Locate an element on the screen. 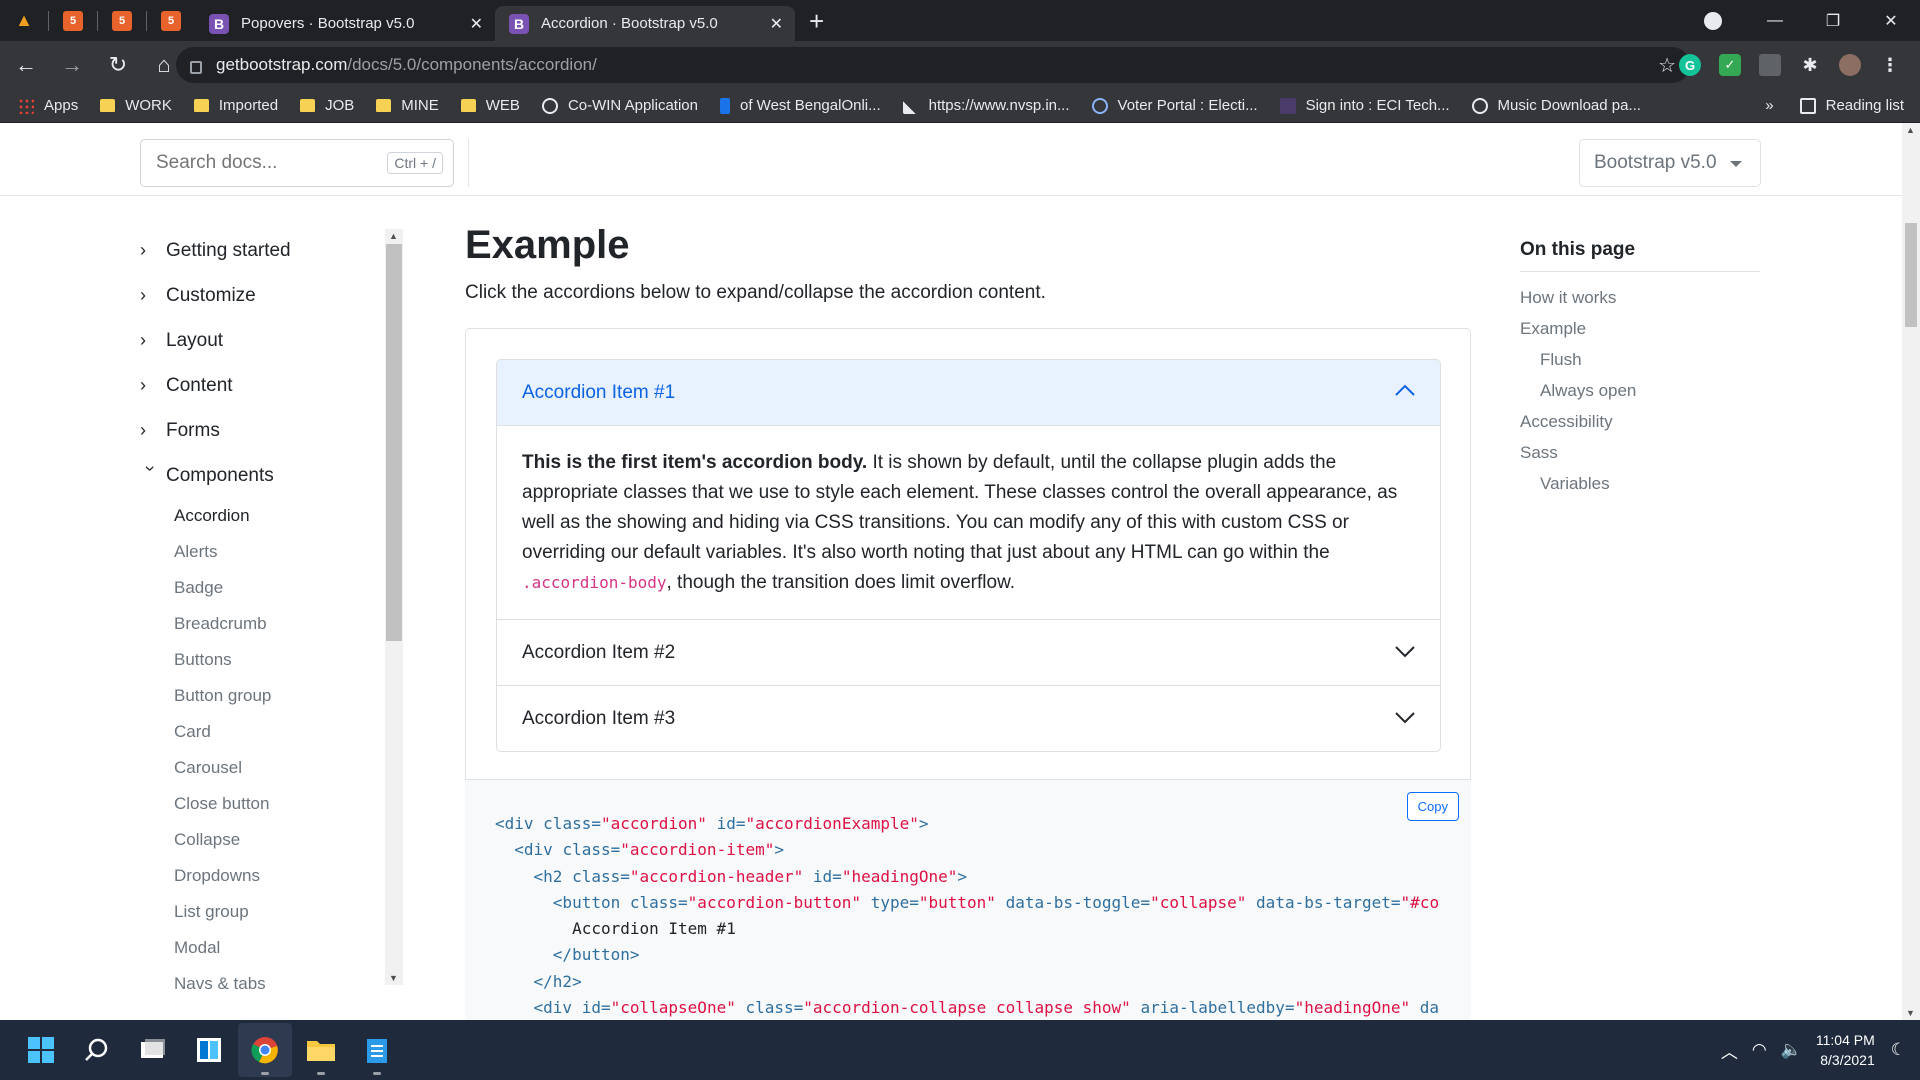 The height and width of the screenshot is (1080, 1920). sidebar-item-card: Card is located at coordinates (282, 732).